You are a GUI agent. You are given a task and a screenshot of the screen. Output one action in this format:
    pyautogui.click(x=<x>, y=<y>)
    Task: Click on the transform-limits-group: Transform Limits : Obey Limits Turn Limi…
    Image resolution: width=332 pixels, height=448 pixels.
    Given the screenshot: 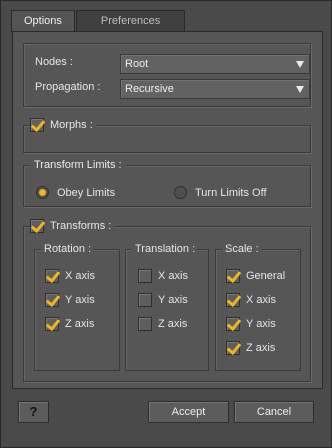 What is the action you would take?
    pyautogui.click(x=167, y=182)
    